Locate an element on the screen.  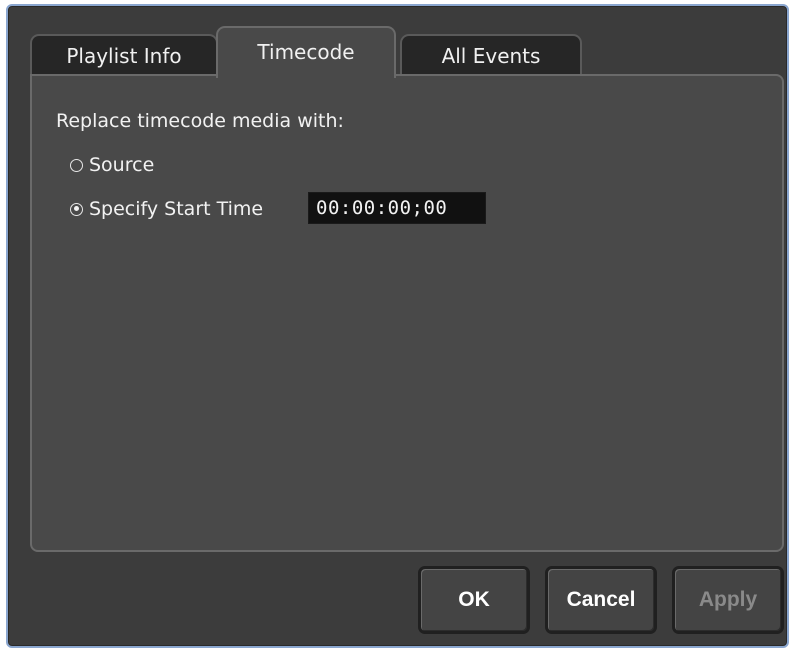
source-option-label: Source is located at coordinates (122, 165).